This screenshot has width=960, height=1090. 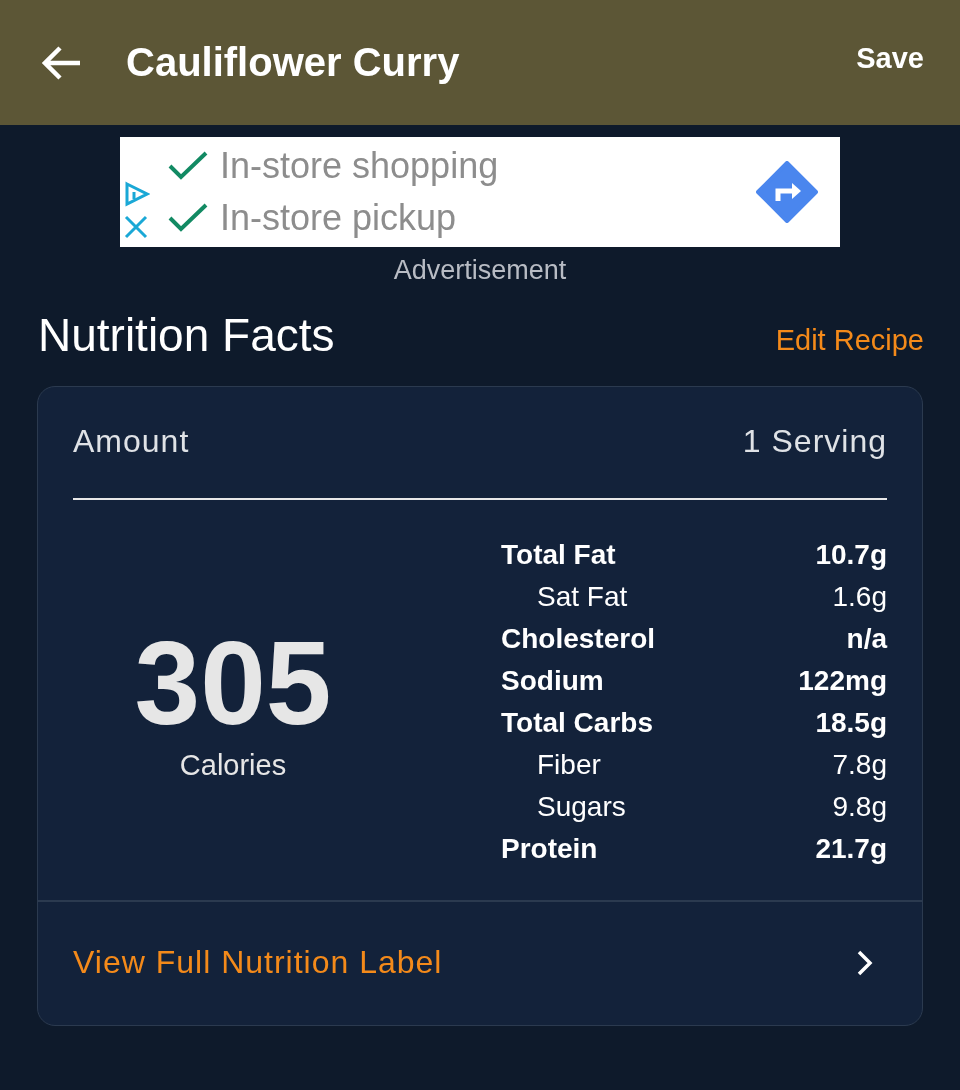 I want to click on recipe-title: Cauliflower Curry, so click(x=293, y=62).